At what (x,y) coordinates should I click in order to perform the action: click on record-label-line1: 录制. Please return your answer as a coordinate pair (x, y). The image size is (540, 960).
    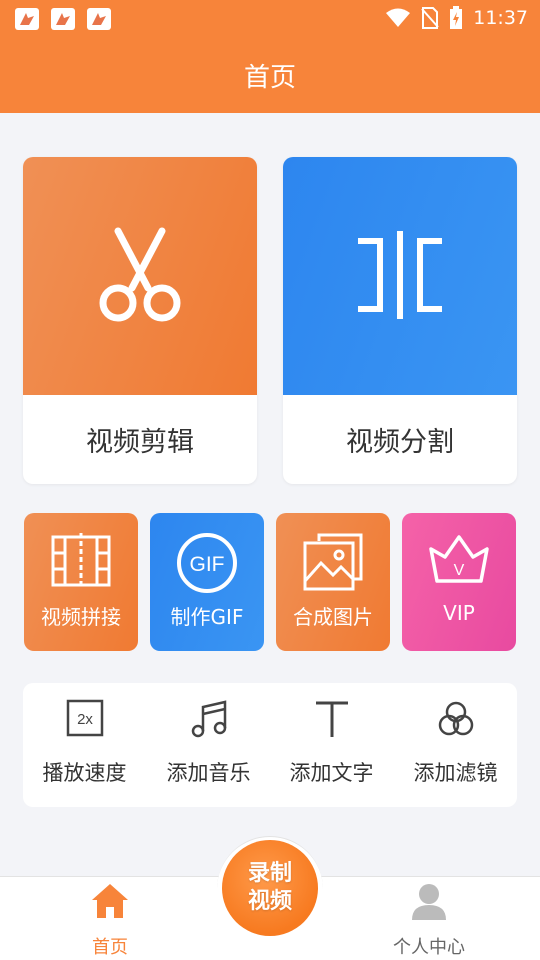
    Looking at the image, I should click on (269, 873).